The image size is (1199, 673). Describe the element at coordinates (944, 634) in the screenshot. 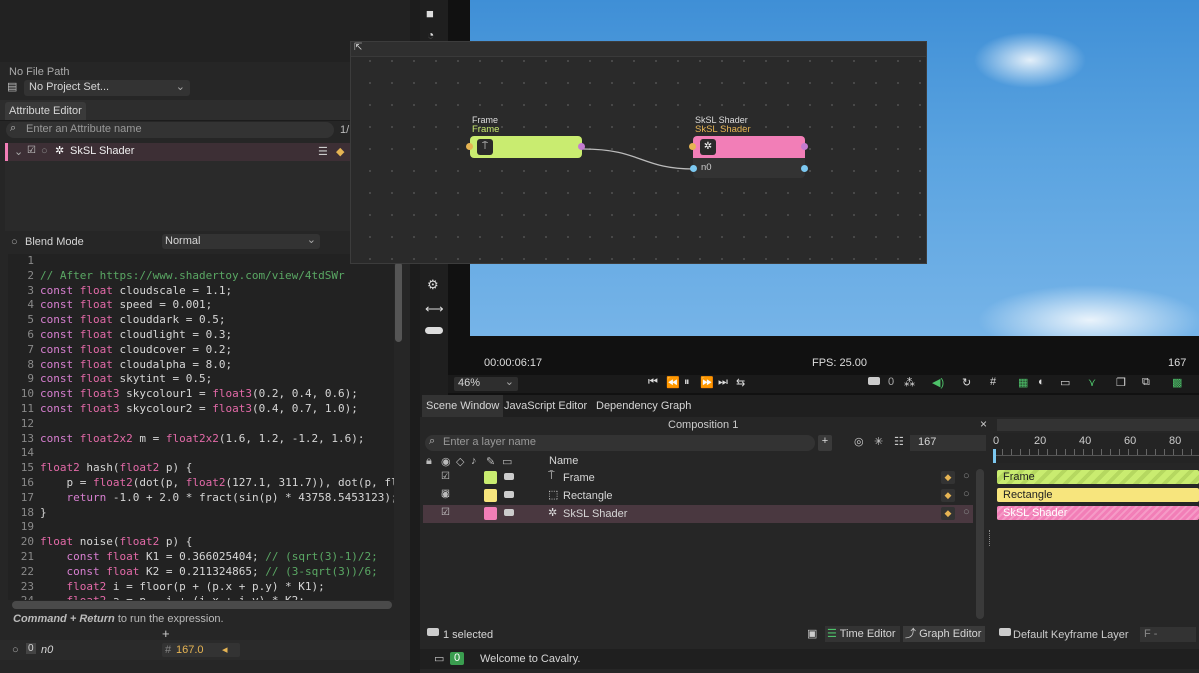

I see `graph-editor-button: ⤴ Graph Editor` at that location.